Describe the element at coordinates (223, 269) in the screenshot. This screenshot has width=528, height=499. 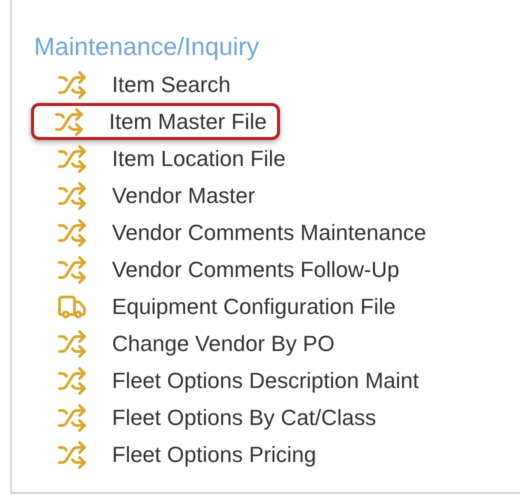
I see `menu-item: Vendor Comments Follow-Up` at that location.